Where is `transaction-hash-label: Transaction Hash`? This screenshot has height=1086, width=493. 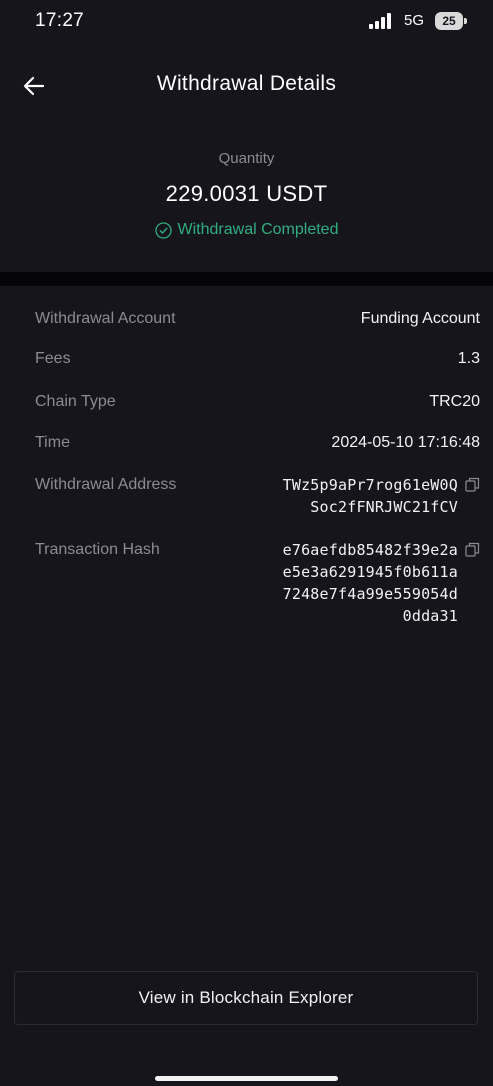 transaction-hash-label: Transaction Hash is located at coordinates (97, 549).